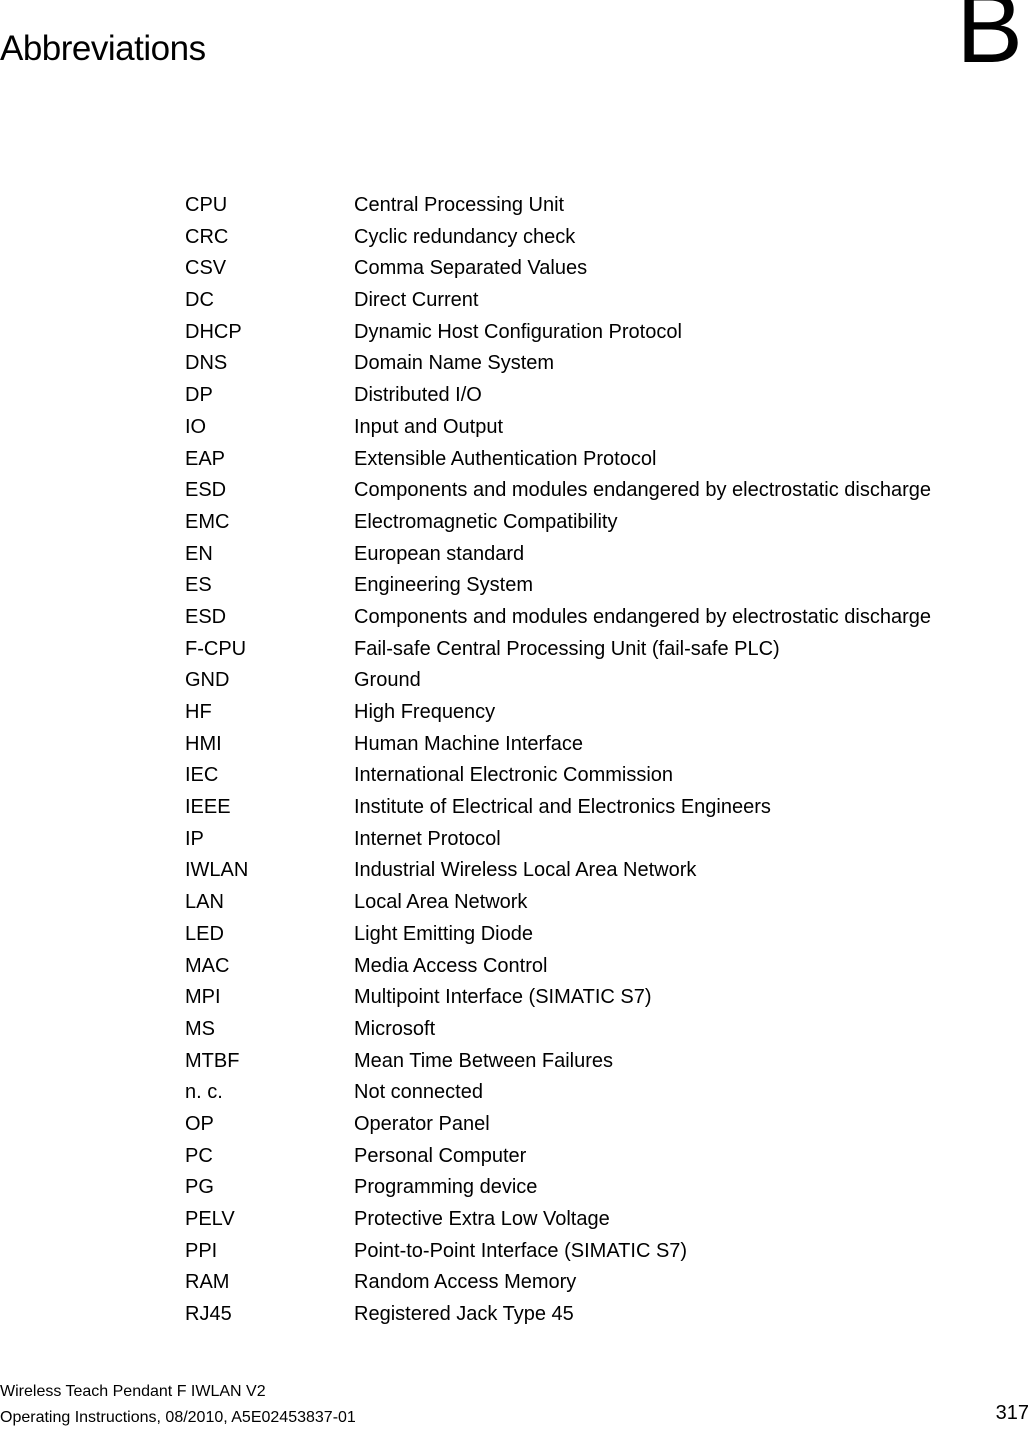 Image resolution: width=1033 pixels, height=1433 pixels. Describe the element at coordinates (395, 1028) in the screenshot. I see `abbreviation-definition: Microsoft` at that location.